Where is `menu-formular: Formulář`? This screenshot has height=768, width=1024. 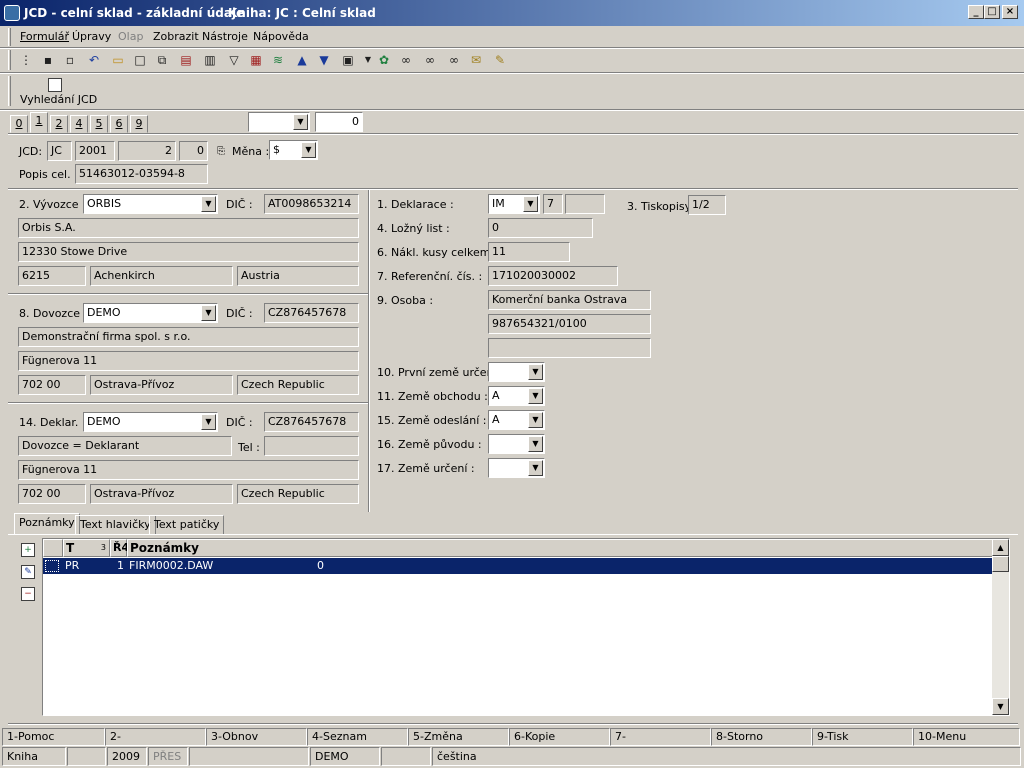
menu-formular: Formulář is located at coordinates (44, 36).